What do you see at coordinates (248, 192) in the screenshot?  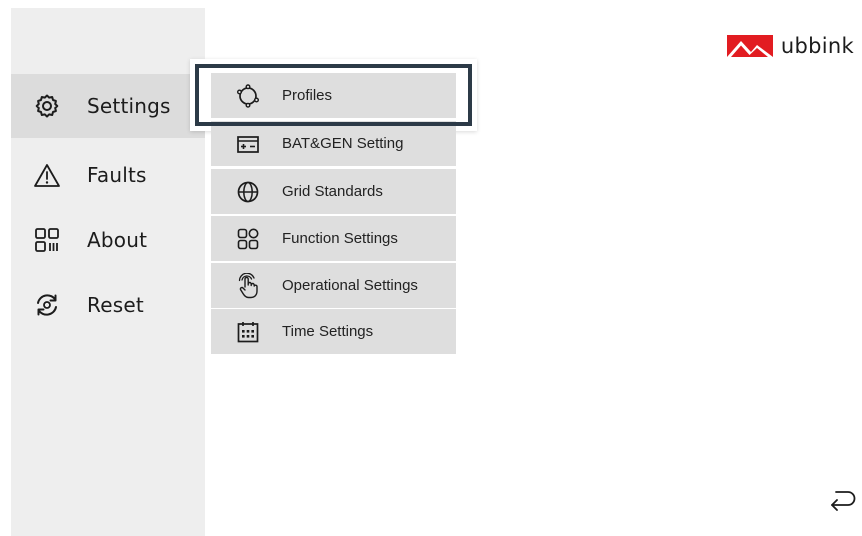 I see `globe-icon` at bounding box center [248, 192].